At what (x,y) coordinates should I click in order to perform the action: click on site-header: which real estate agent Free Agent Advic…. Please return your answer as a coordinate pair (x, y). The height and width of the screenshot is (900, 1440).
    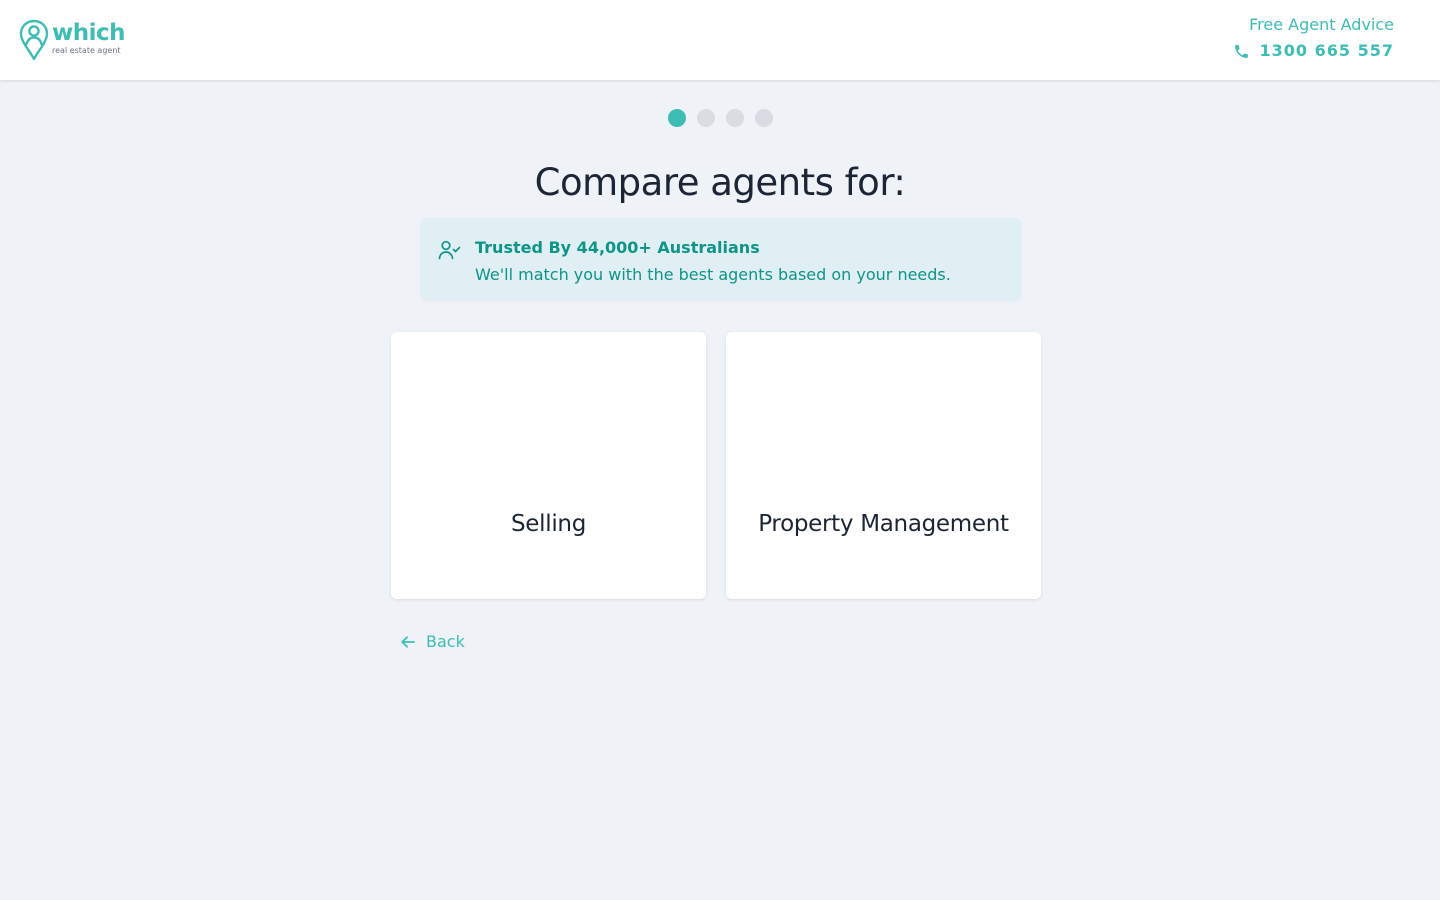
    Looking at the image, I should click on (720, 40).